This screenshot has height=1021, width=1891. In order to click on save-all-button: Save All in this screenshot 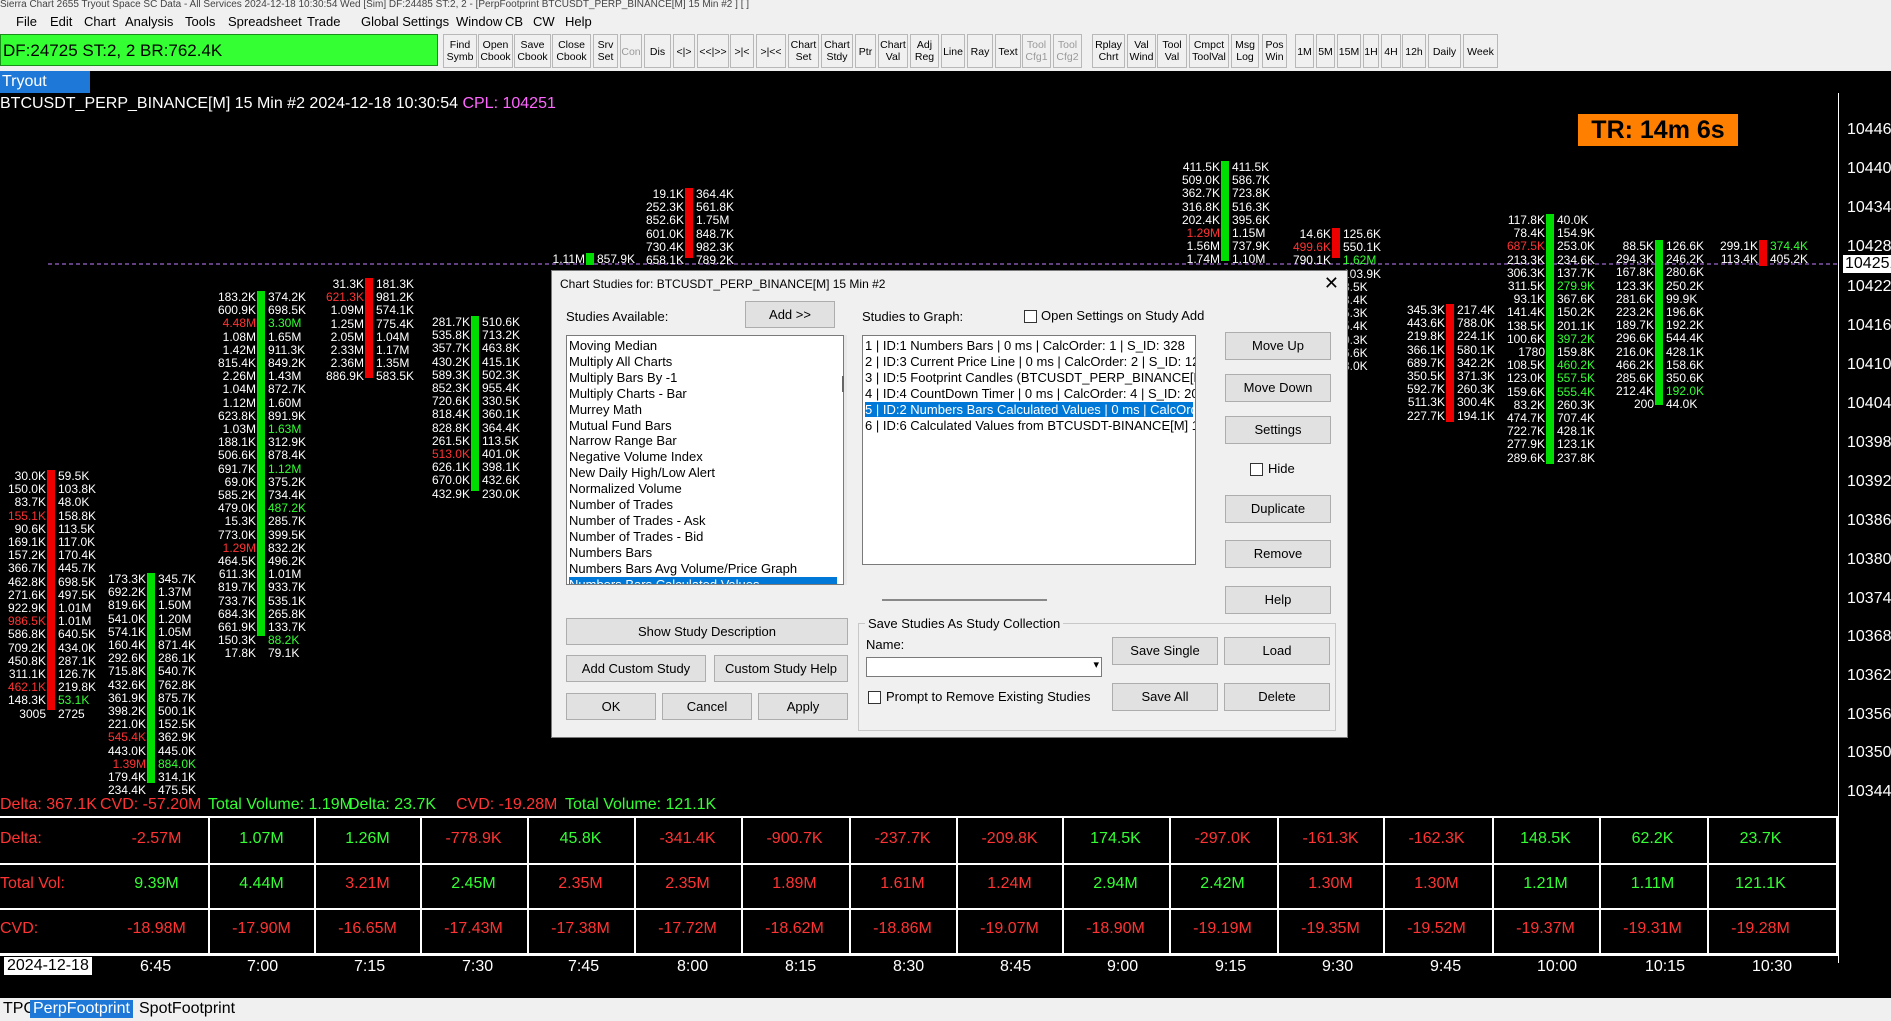, I will do `click(1165, 697)`.